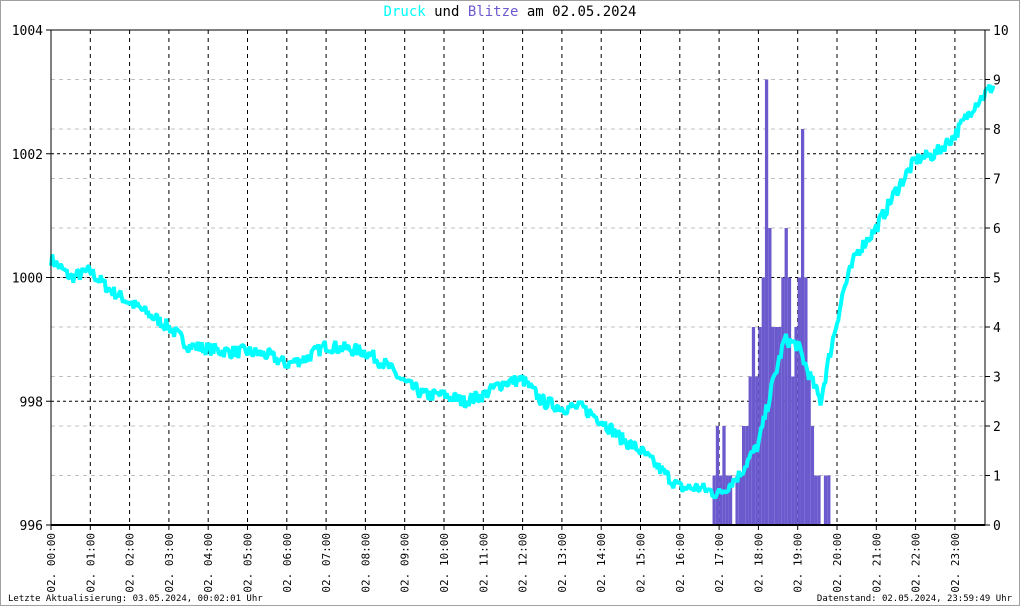 Image resolution: width=1020 pixels, height=606 pixels. Describe the element at coordinates (27, 155) in the screenshot. I see `left-tick-label: 1002` at that location.